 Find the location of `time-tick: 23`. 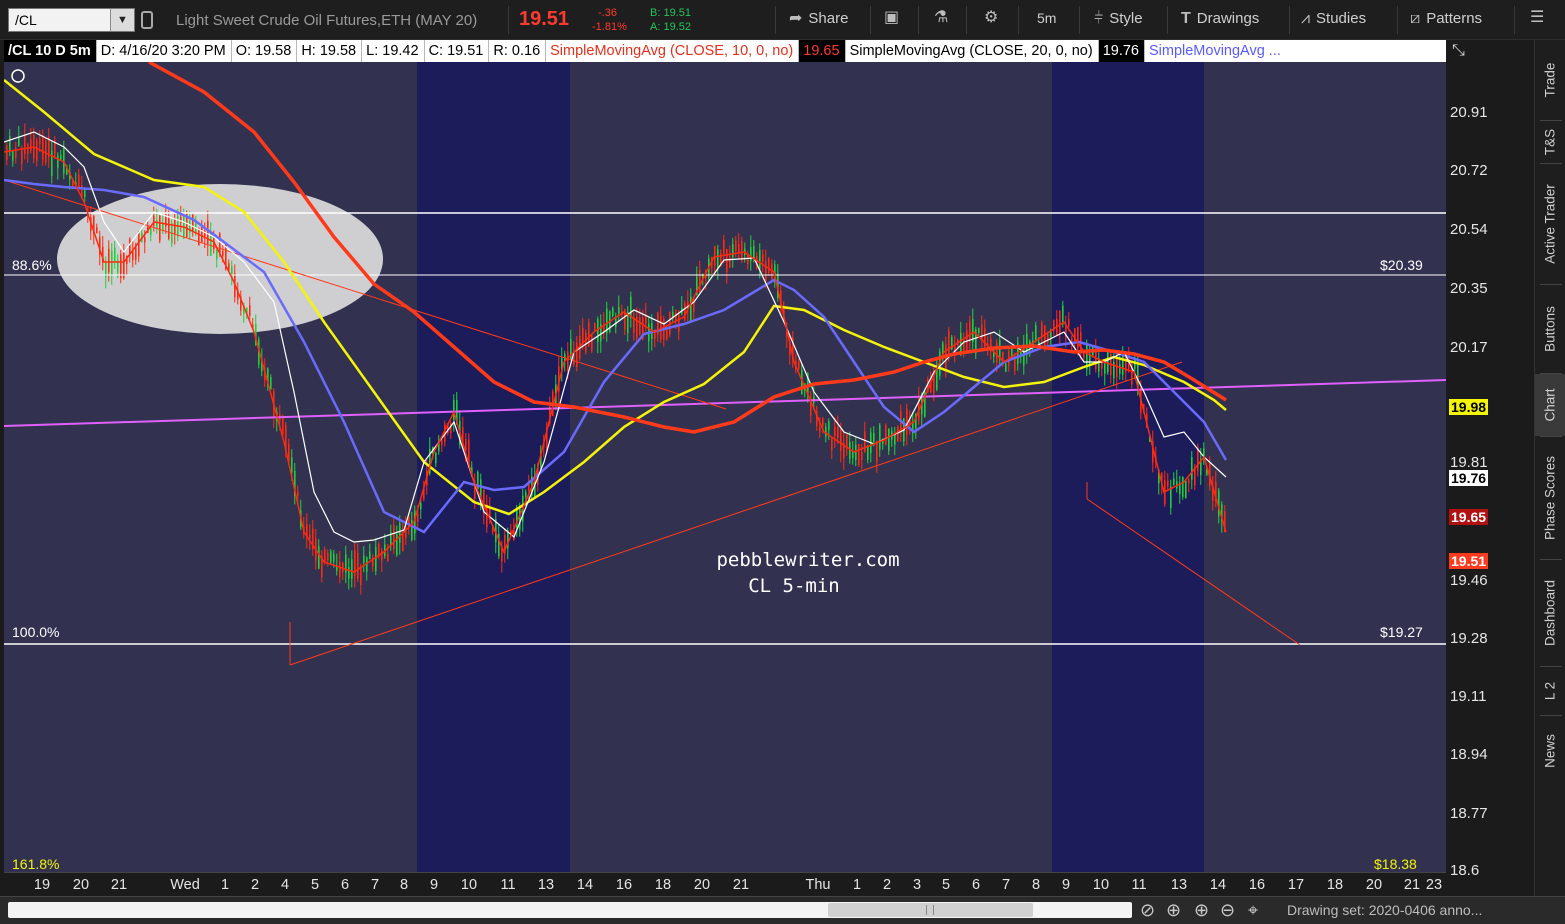

time-tick: 23 is located at coordinates (1434, 885).